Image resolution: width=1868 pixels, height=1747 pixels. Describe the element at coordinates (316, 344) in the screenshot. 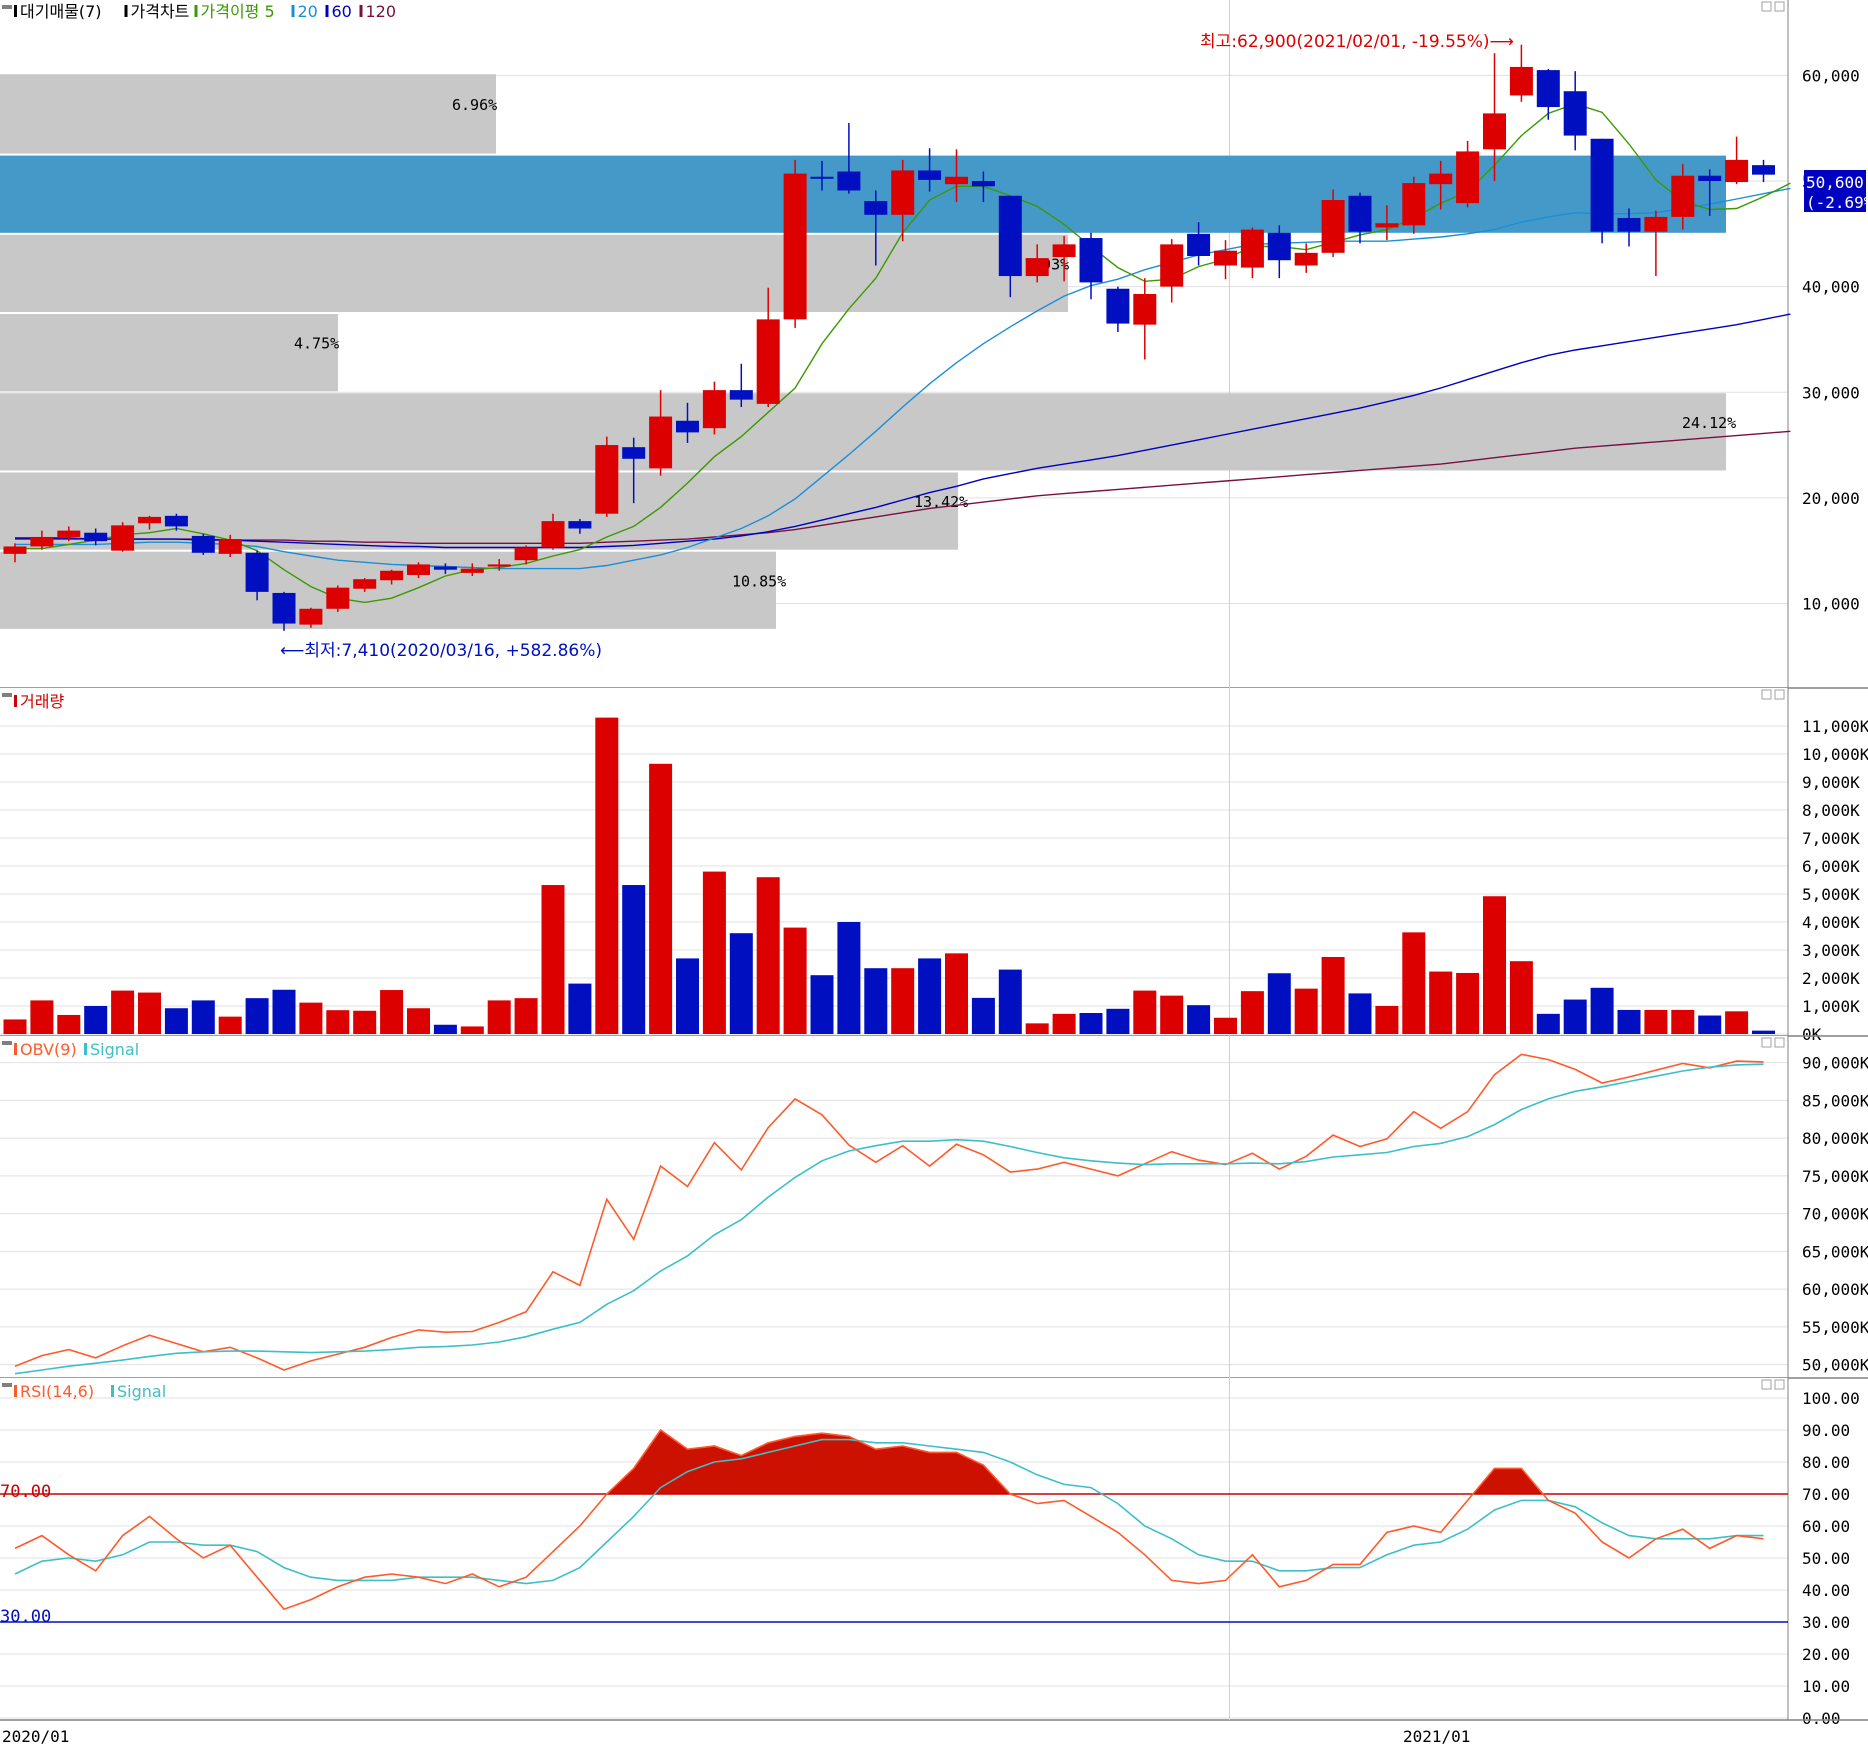

I see `supply-zone-pct-label: 4.75%` at that location.